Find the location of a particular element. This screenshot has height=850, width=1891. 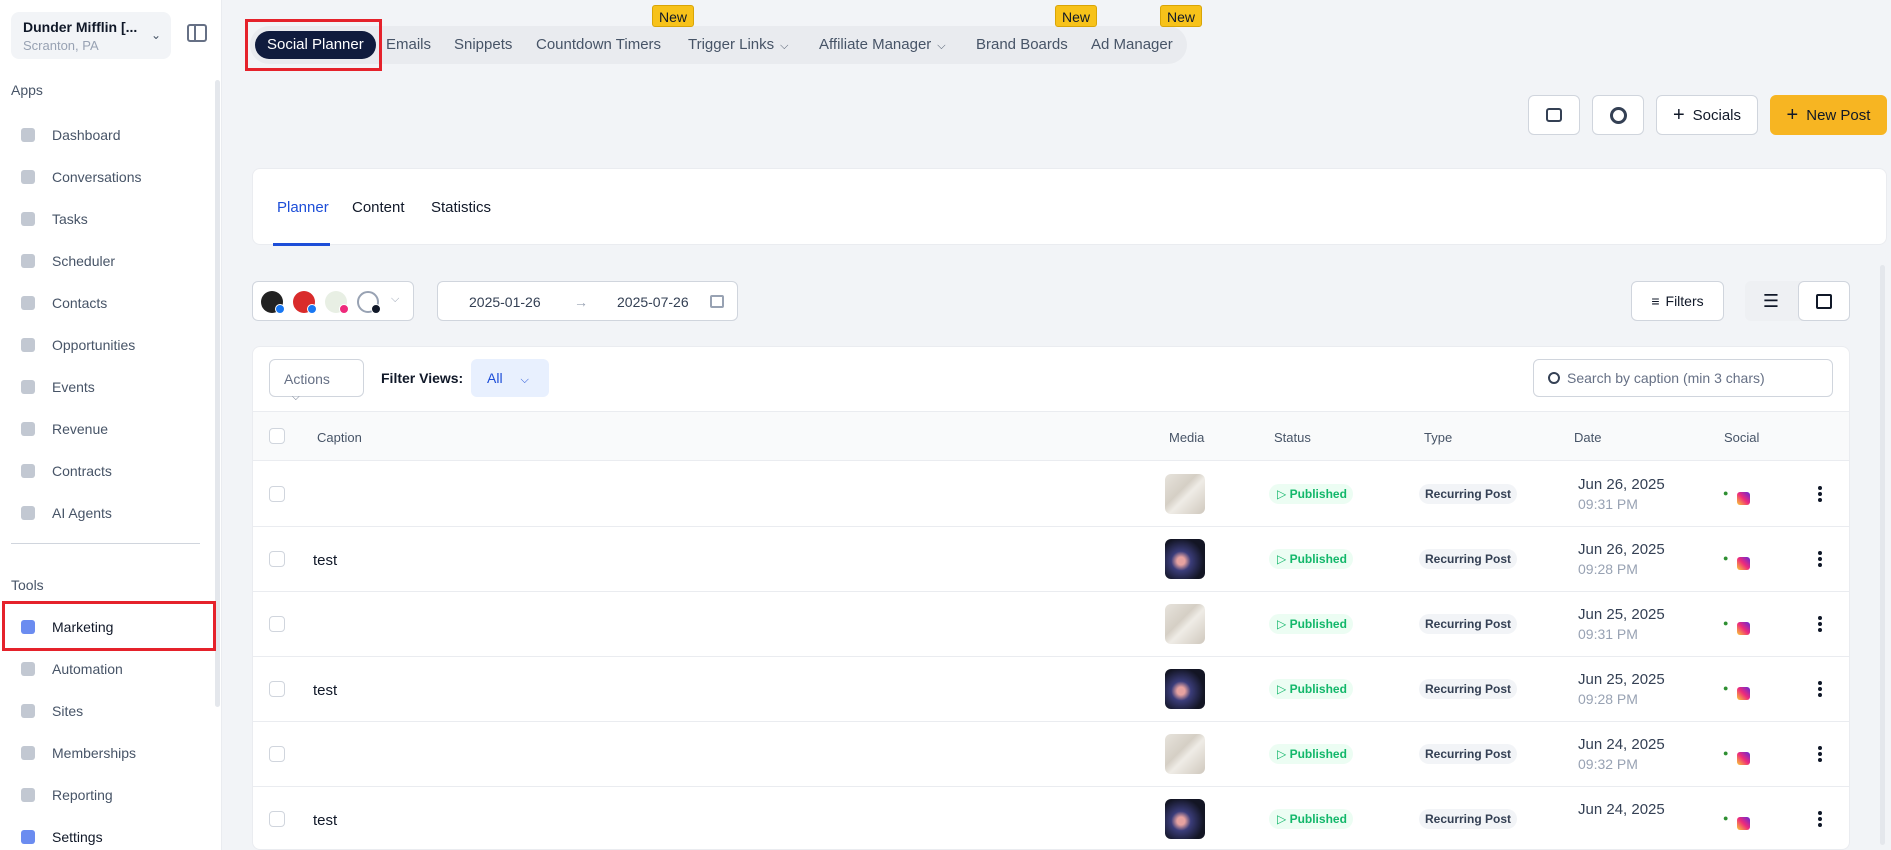

feedback-button is located at coordinates (1554, 115).